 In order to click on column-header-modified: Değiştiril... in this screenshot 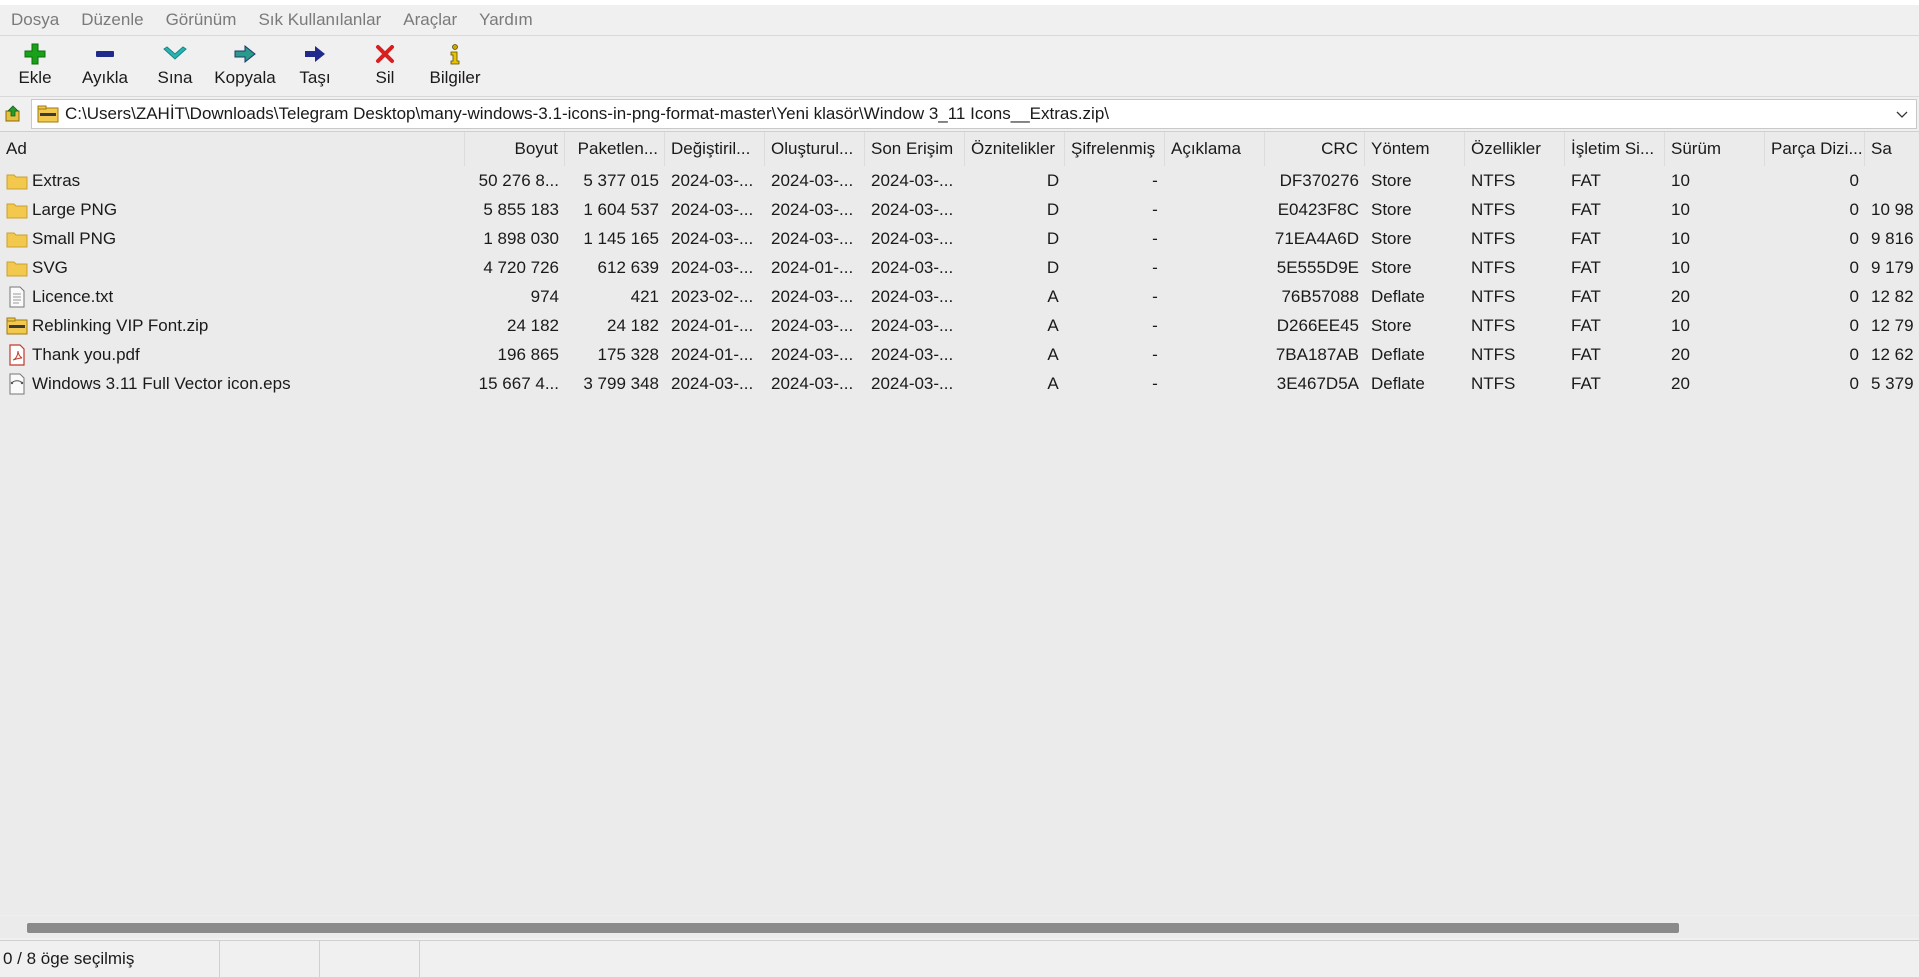, I will do `click(715, 149)`.